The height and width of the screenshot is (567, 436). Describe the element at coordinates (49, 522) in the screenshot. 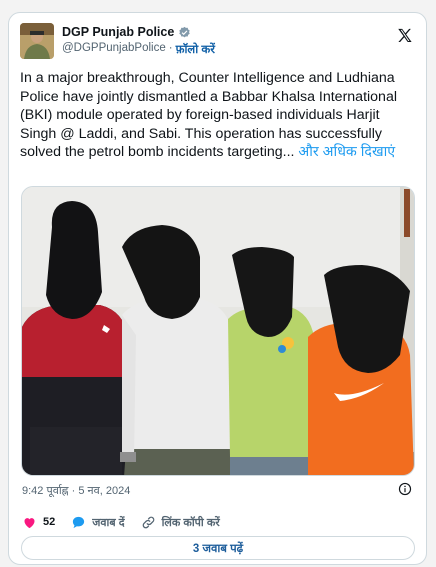

I see `like-count: 52` at that location.